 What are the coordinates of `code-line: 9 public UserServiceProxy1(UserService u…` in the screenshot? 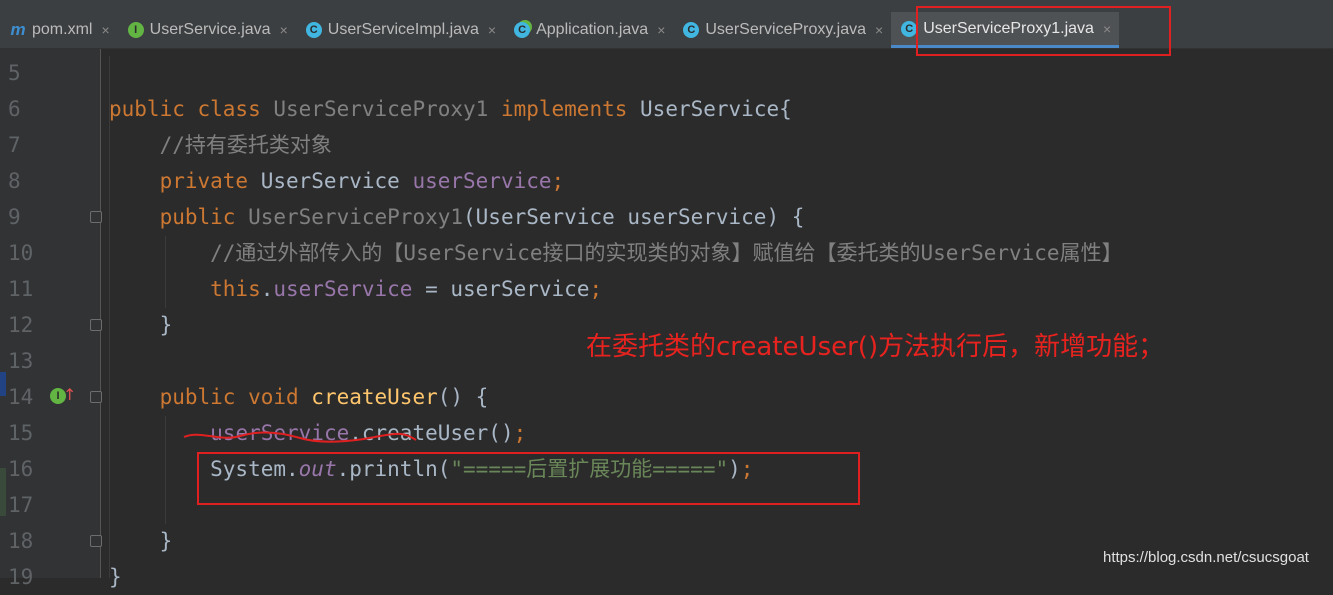 It's located at (666, 217).